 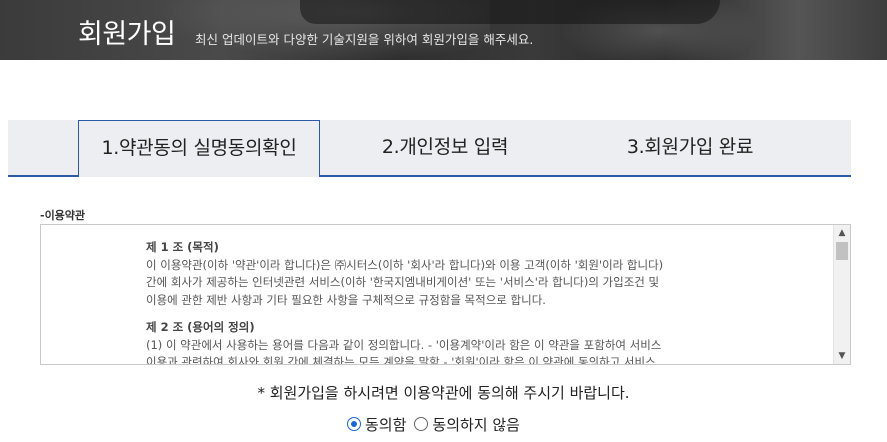 I want to click on terms-scrollbar: ▲ ▼, so click(x=841, y=294).